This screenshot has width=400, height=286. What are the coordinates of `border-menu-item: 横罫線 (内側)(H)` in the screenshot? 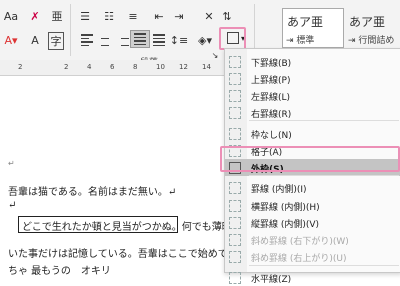 It's located at (312, 205).